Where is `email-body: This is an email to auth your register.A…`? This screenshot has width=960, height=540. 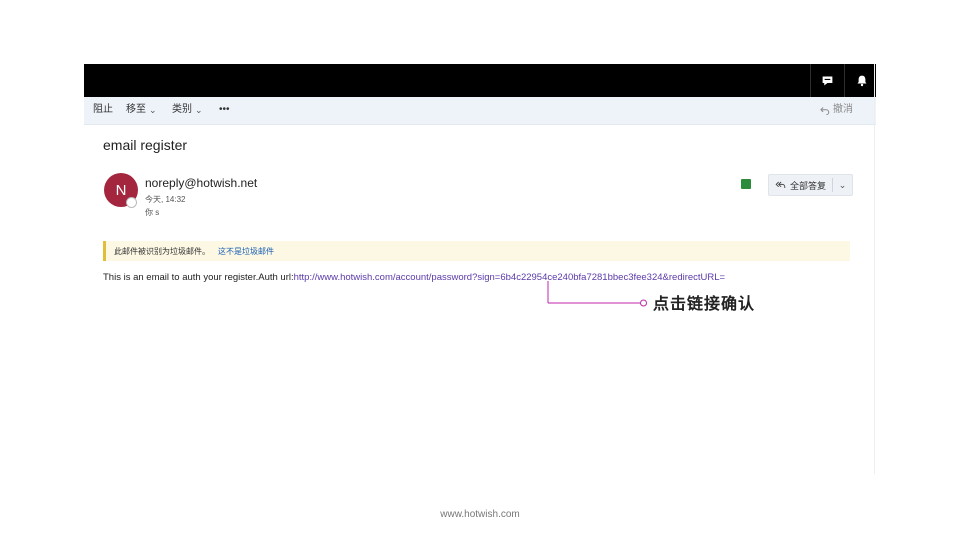 email-body: This is an email to auth your register.A… is located at coordinates (414, 277).